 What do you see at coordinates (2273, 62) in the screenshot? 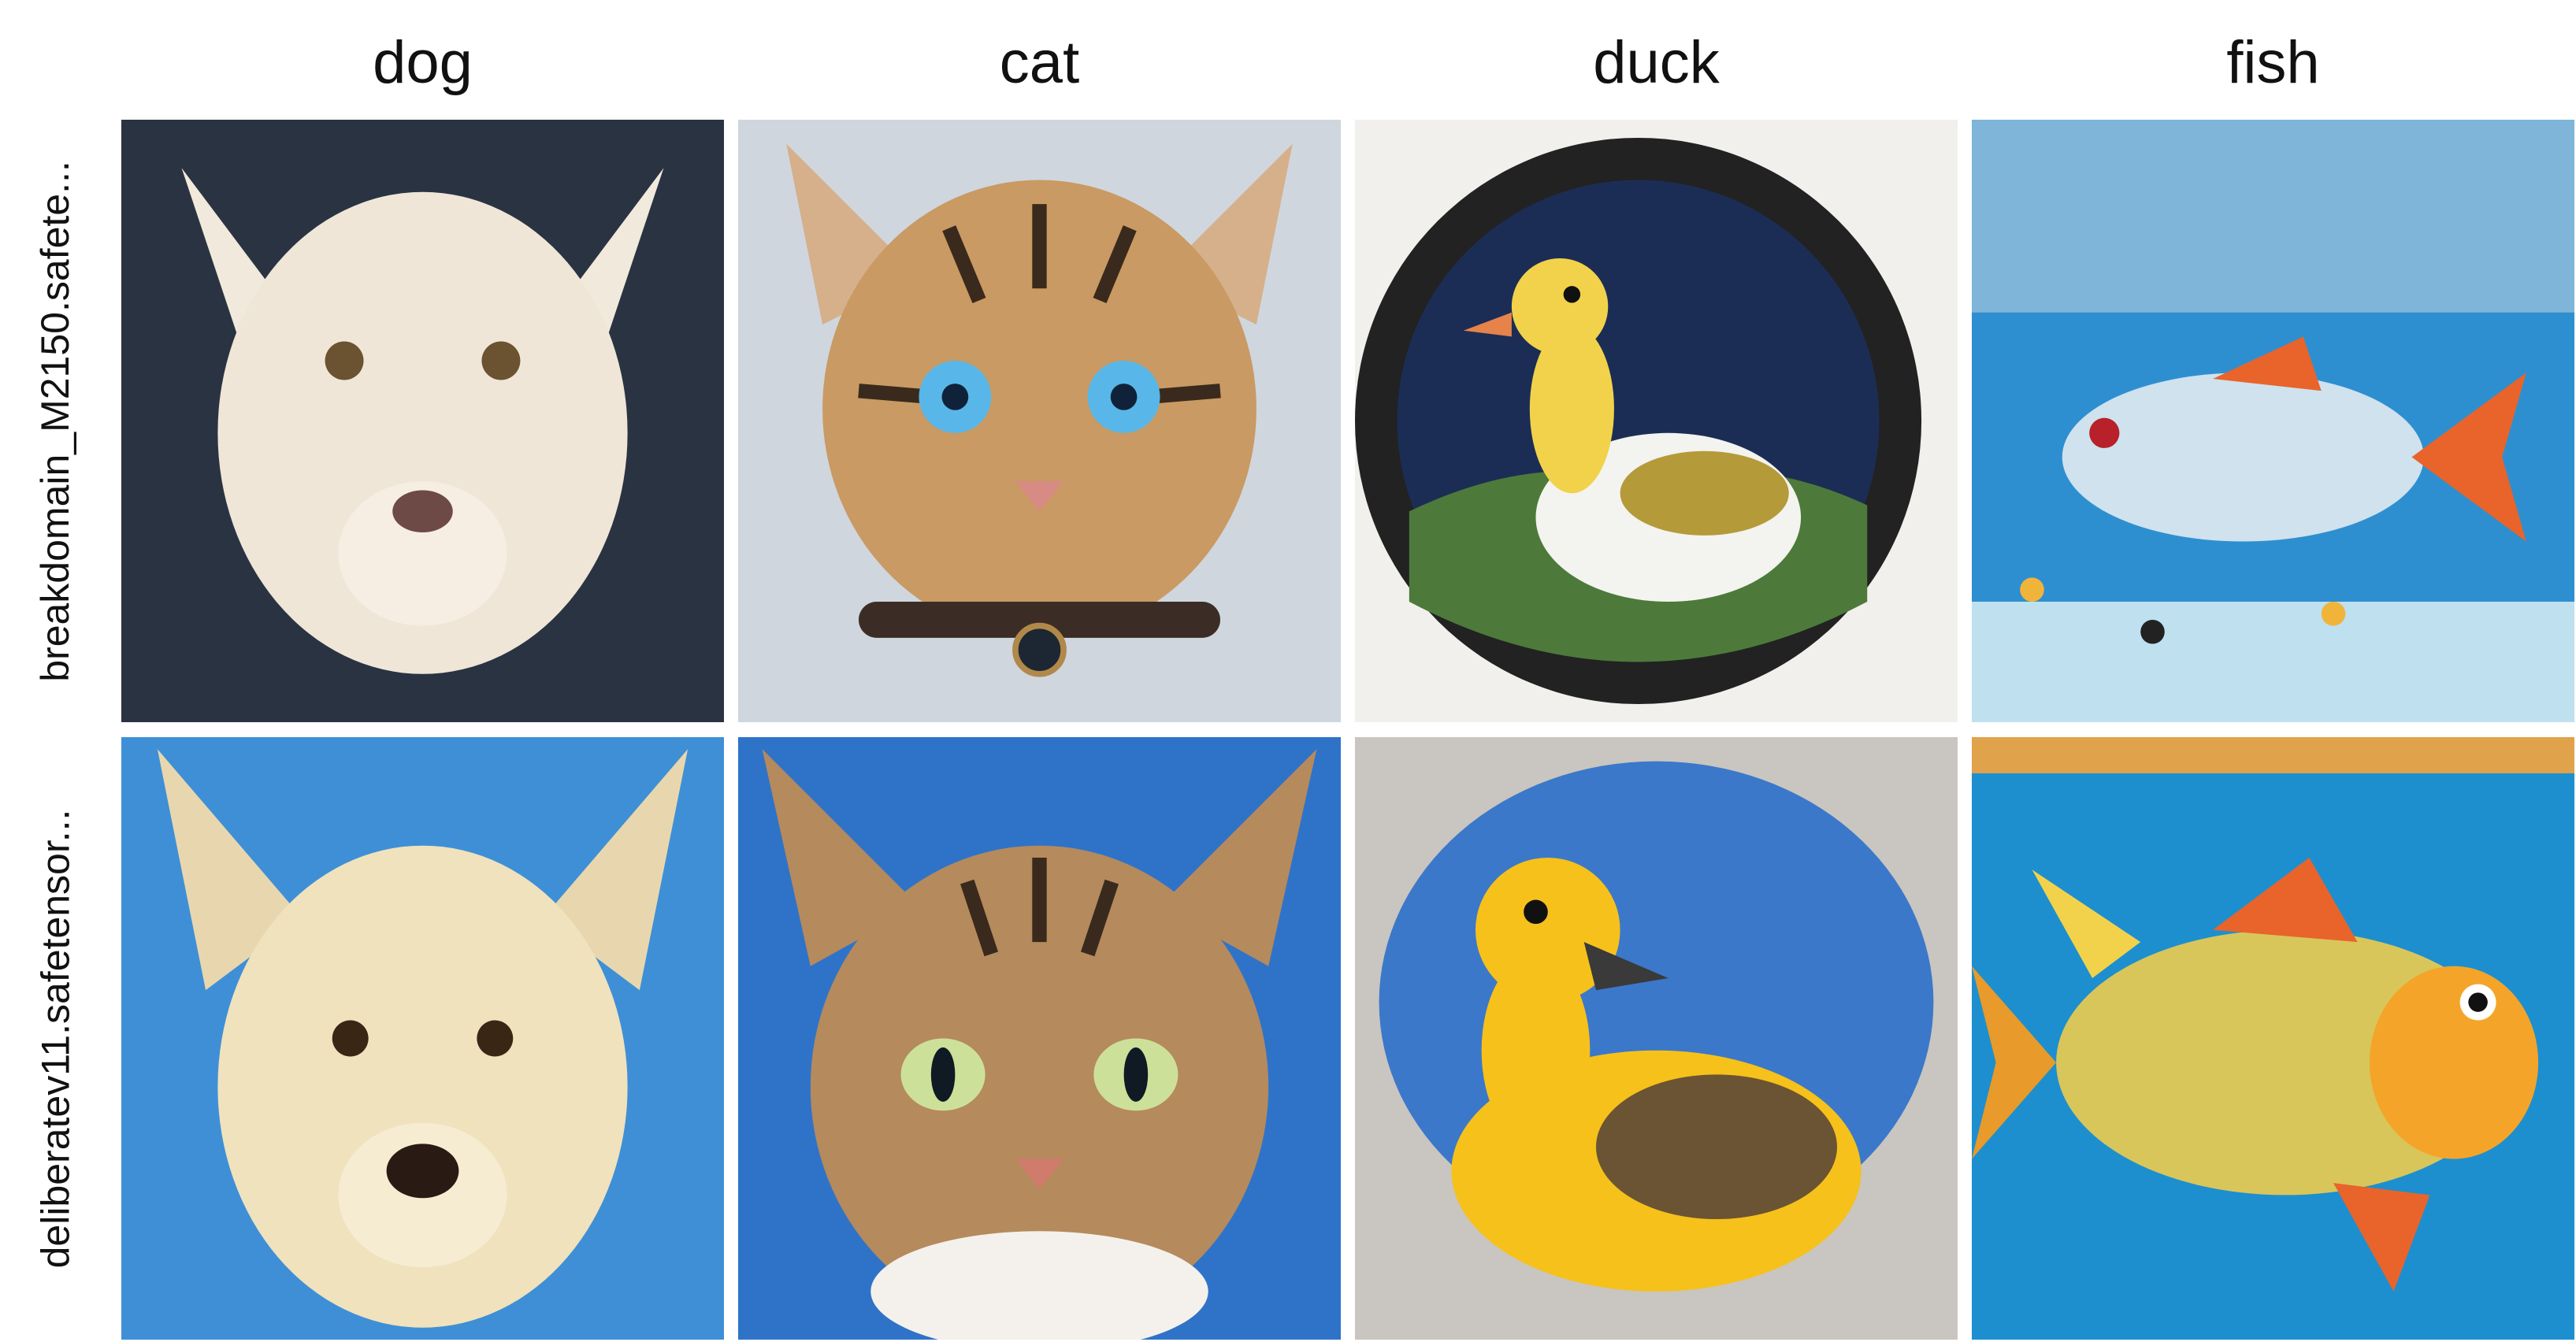
I see `column-label-fish: fish` at bounding box center [2273, 62].